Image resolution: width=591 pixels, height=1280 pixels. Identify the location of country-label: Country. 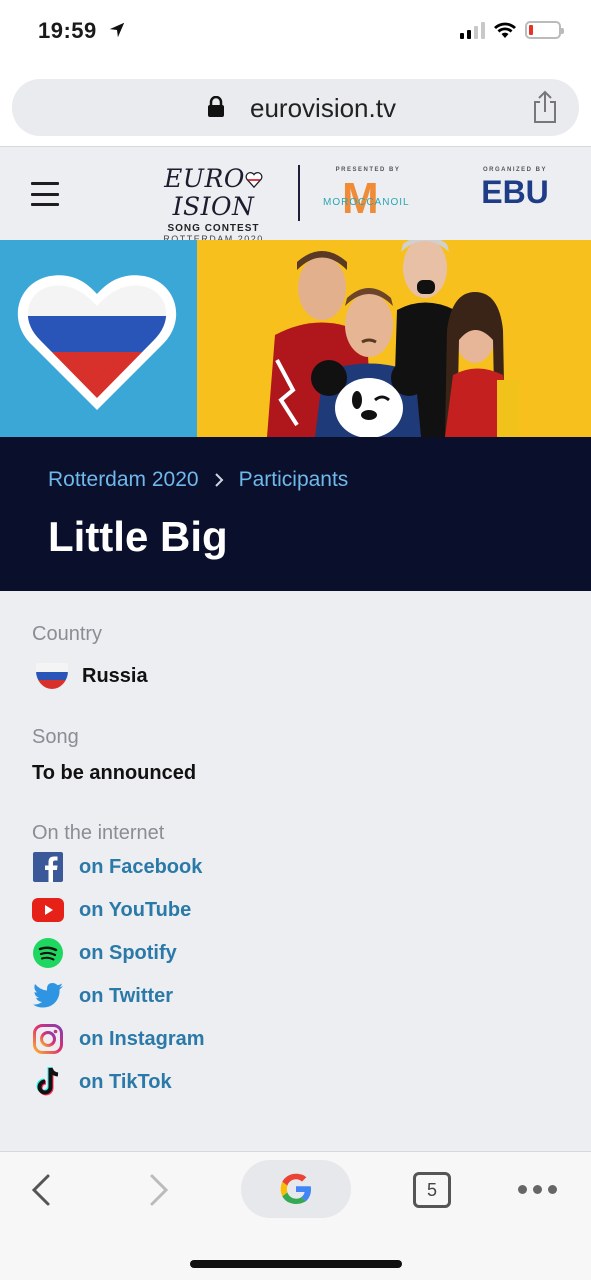
(67, 634).